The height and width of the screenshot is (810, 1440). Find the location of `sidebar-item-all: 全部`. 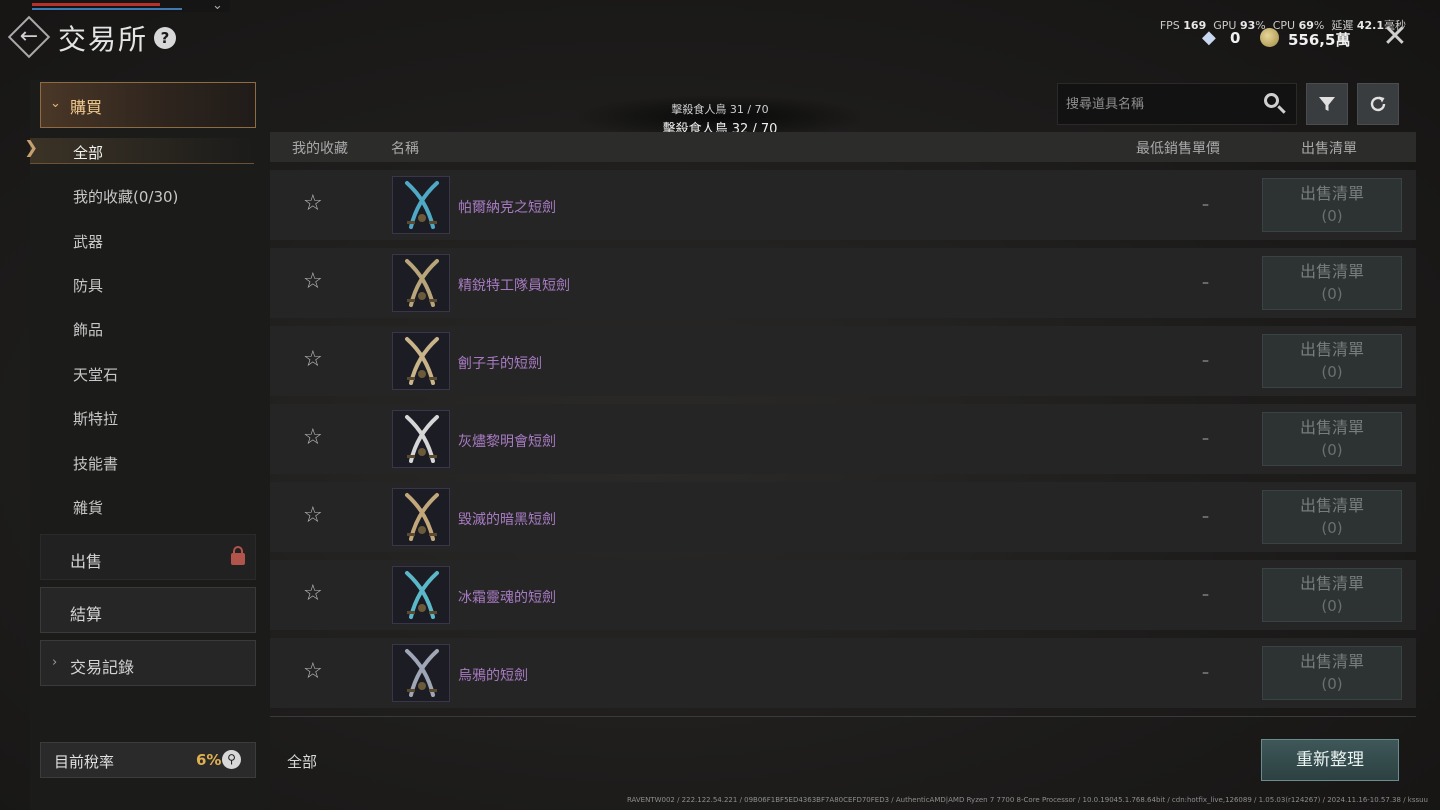

sidebar-item-all: 全部 is located at coordinates (88, 152).